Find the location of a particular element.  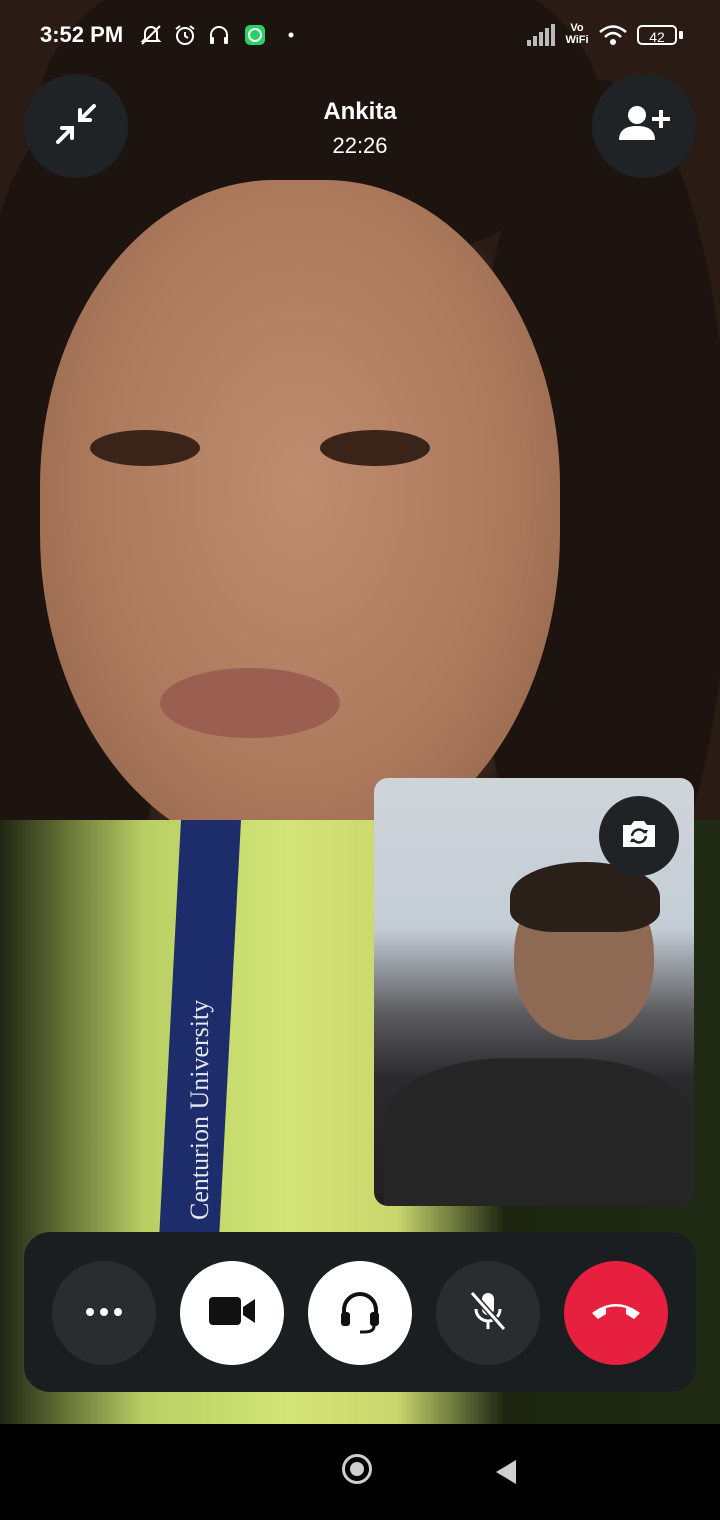

home-button is located at coordinates (357, 1469).